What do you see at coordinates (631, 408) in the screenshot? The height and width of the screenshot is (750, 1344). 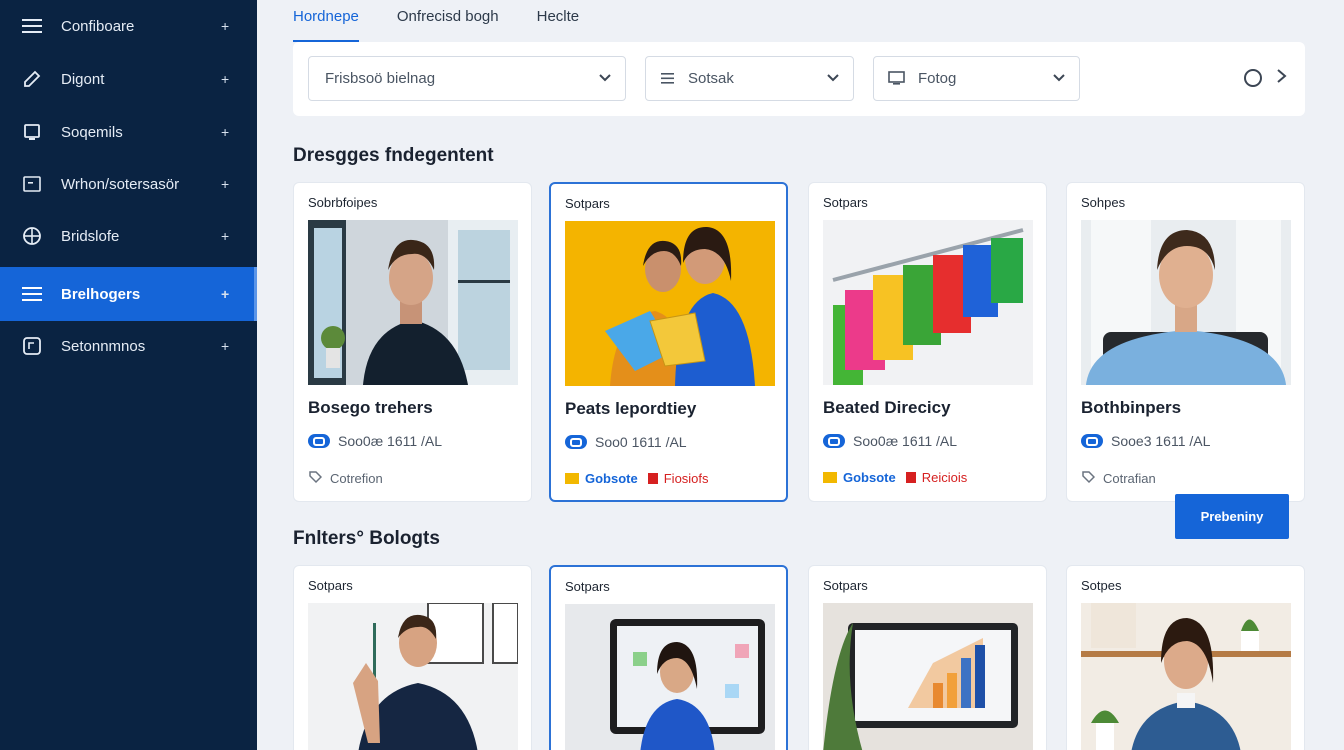 I see `card-title: Peats lepordtiey` at bounding box center [631, 408].